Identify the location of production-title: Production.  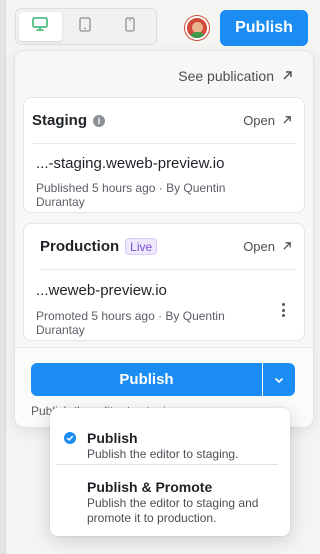
(80, 246).